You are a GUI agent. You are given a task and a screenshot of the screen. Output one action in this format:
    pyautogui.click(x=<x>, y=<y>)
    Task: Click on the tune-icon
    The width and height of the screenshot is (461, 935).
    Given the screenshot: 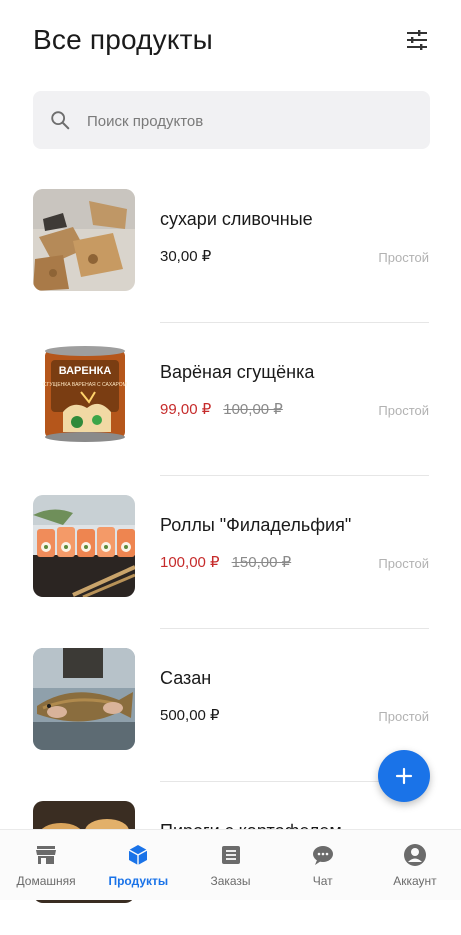 What is the action you would take?
    pyautogui.click(x=417, y=40)
    